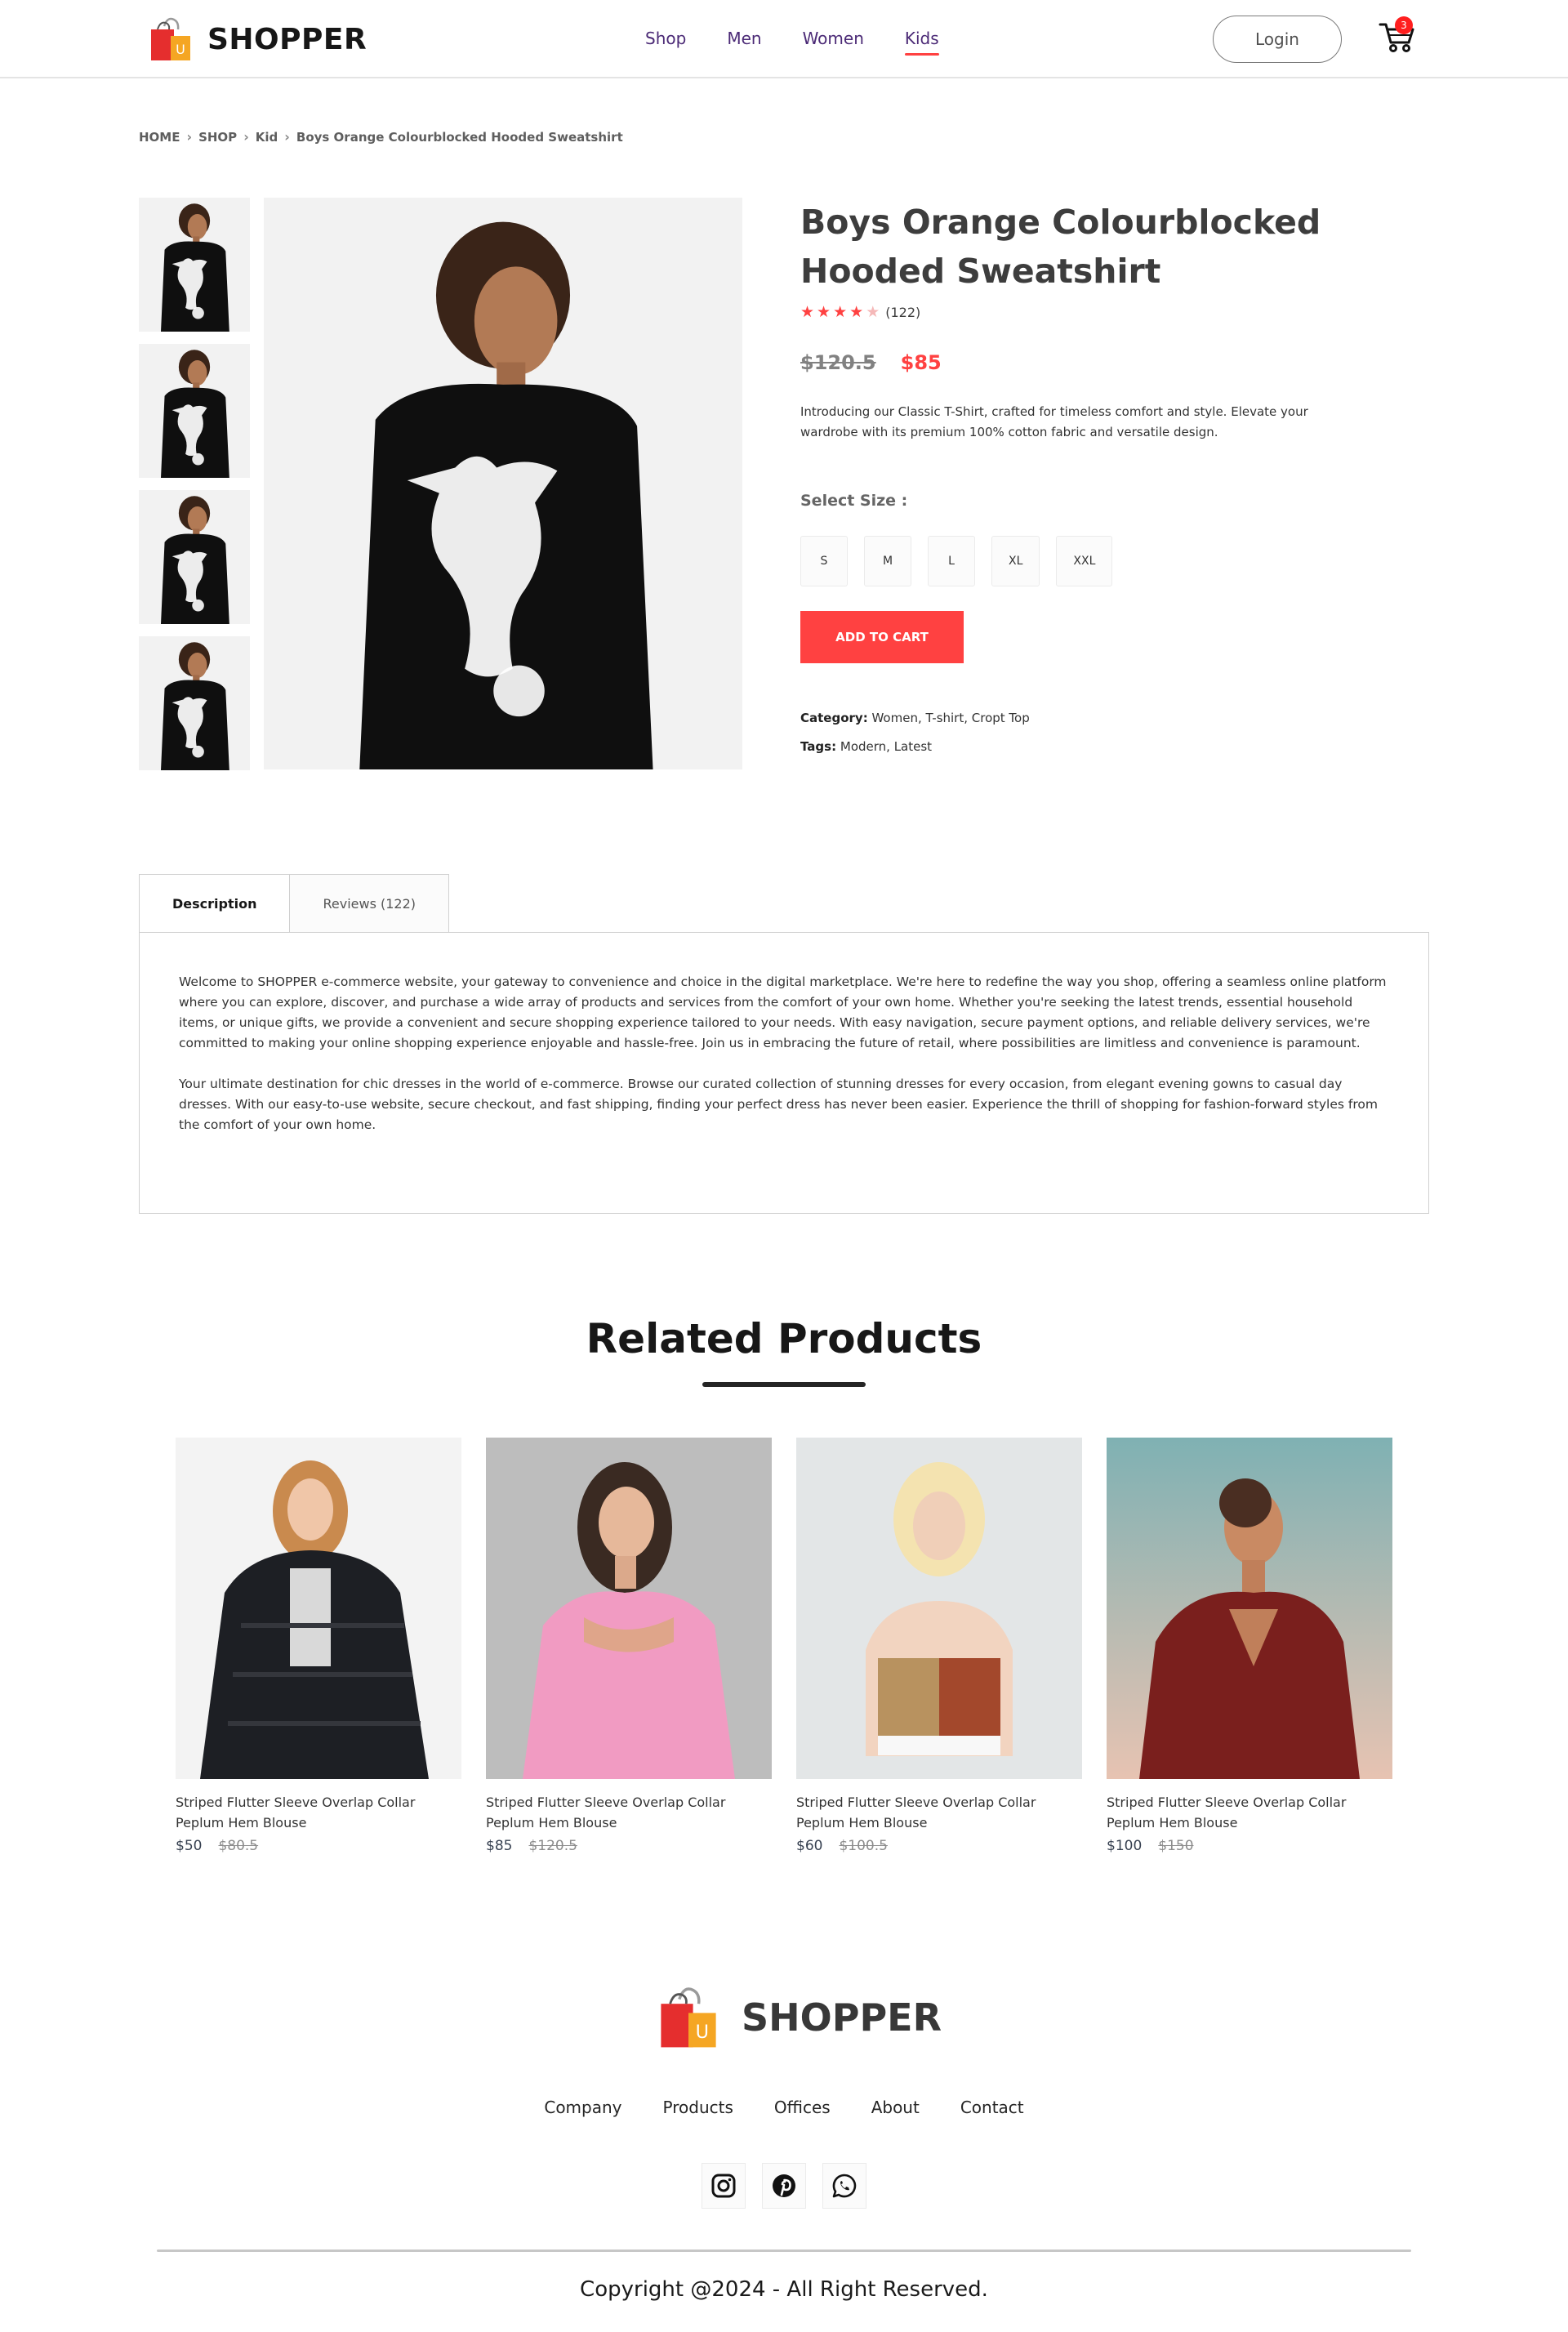 The image size is (1568, 2332). Describe the element at coordinates (818, 746) in the screenshot. I see `tags-label: Tags:` at that location.